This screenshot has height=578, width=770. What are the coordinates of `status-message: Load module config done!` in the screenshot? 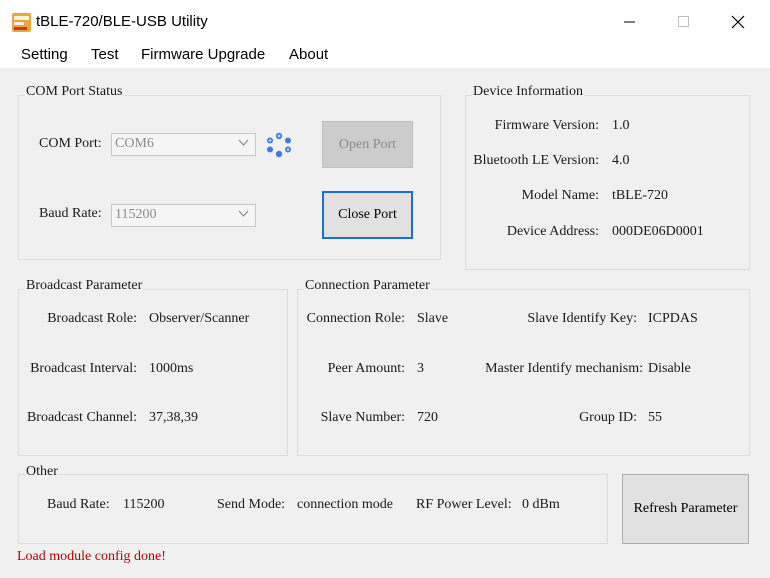 It's located at (91, 556).